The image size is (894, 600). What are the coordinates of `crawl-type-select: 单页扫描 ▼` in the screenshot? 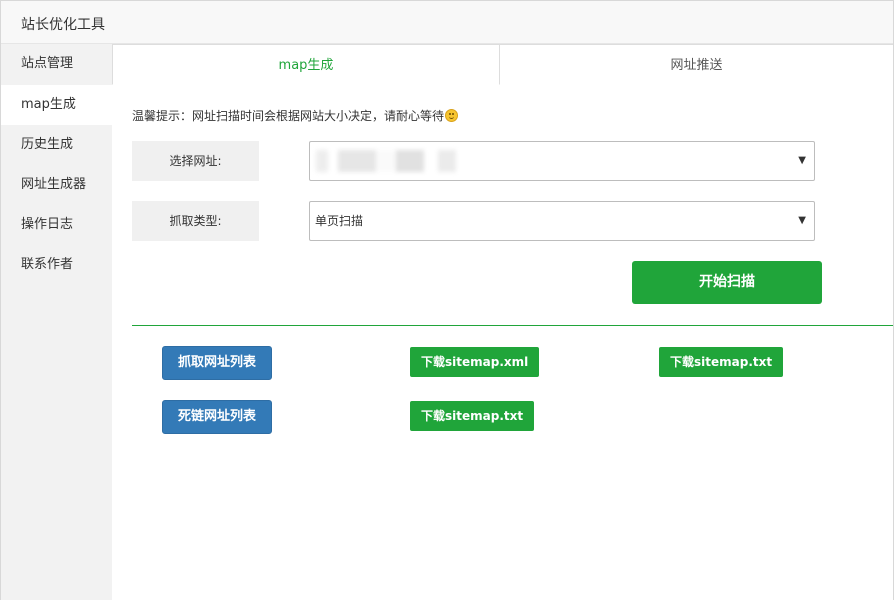 It's located at (562, 221).